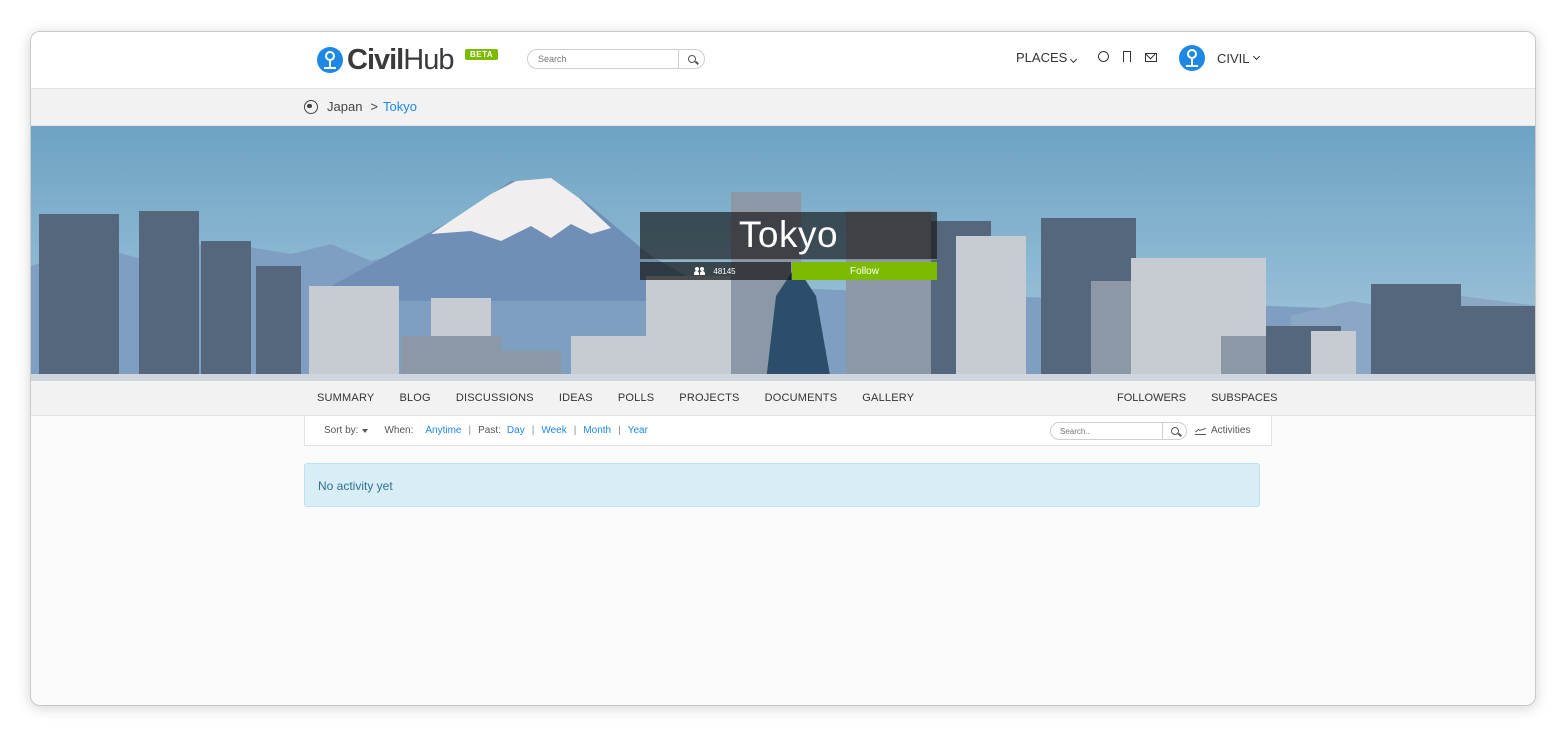 This screenshot has height=736, width=1566. What do you see at coordinates (489, 430) in the screenshot?
I see `past-label: Past:` at bounding box center [489, 430].